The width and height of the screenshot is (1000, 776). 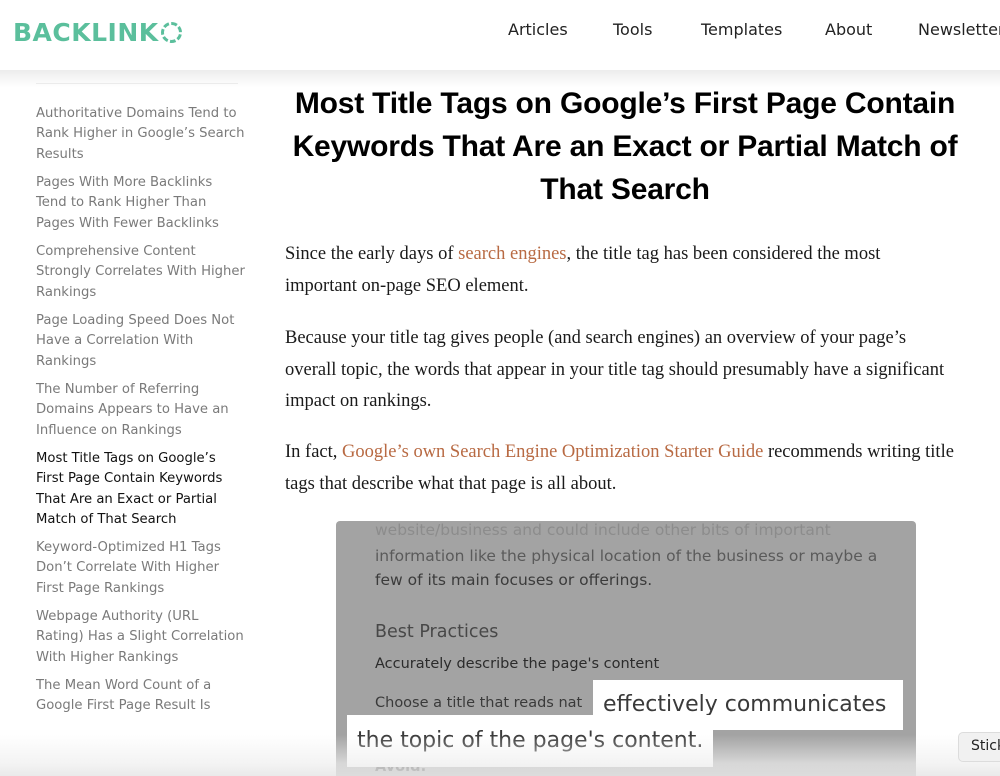 What do you see at coordinates (538, 29) in the screenshot?
I see `nav-articles: Articles` at bounding box center [538, 29].